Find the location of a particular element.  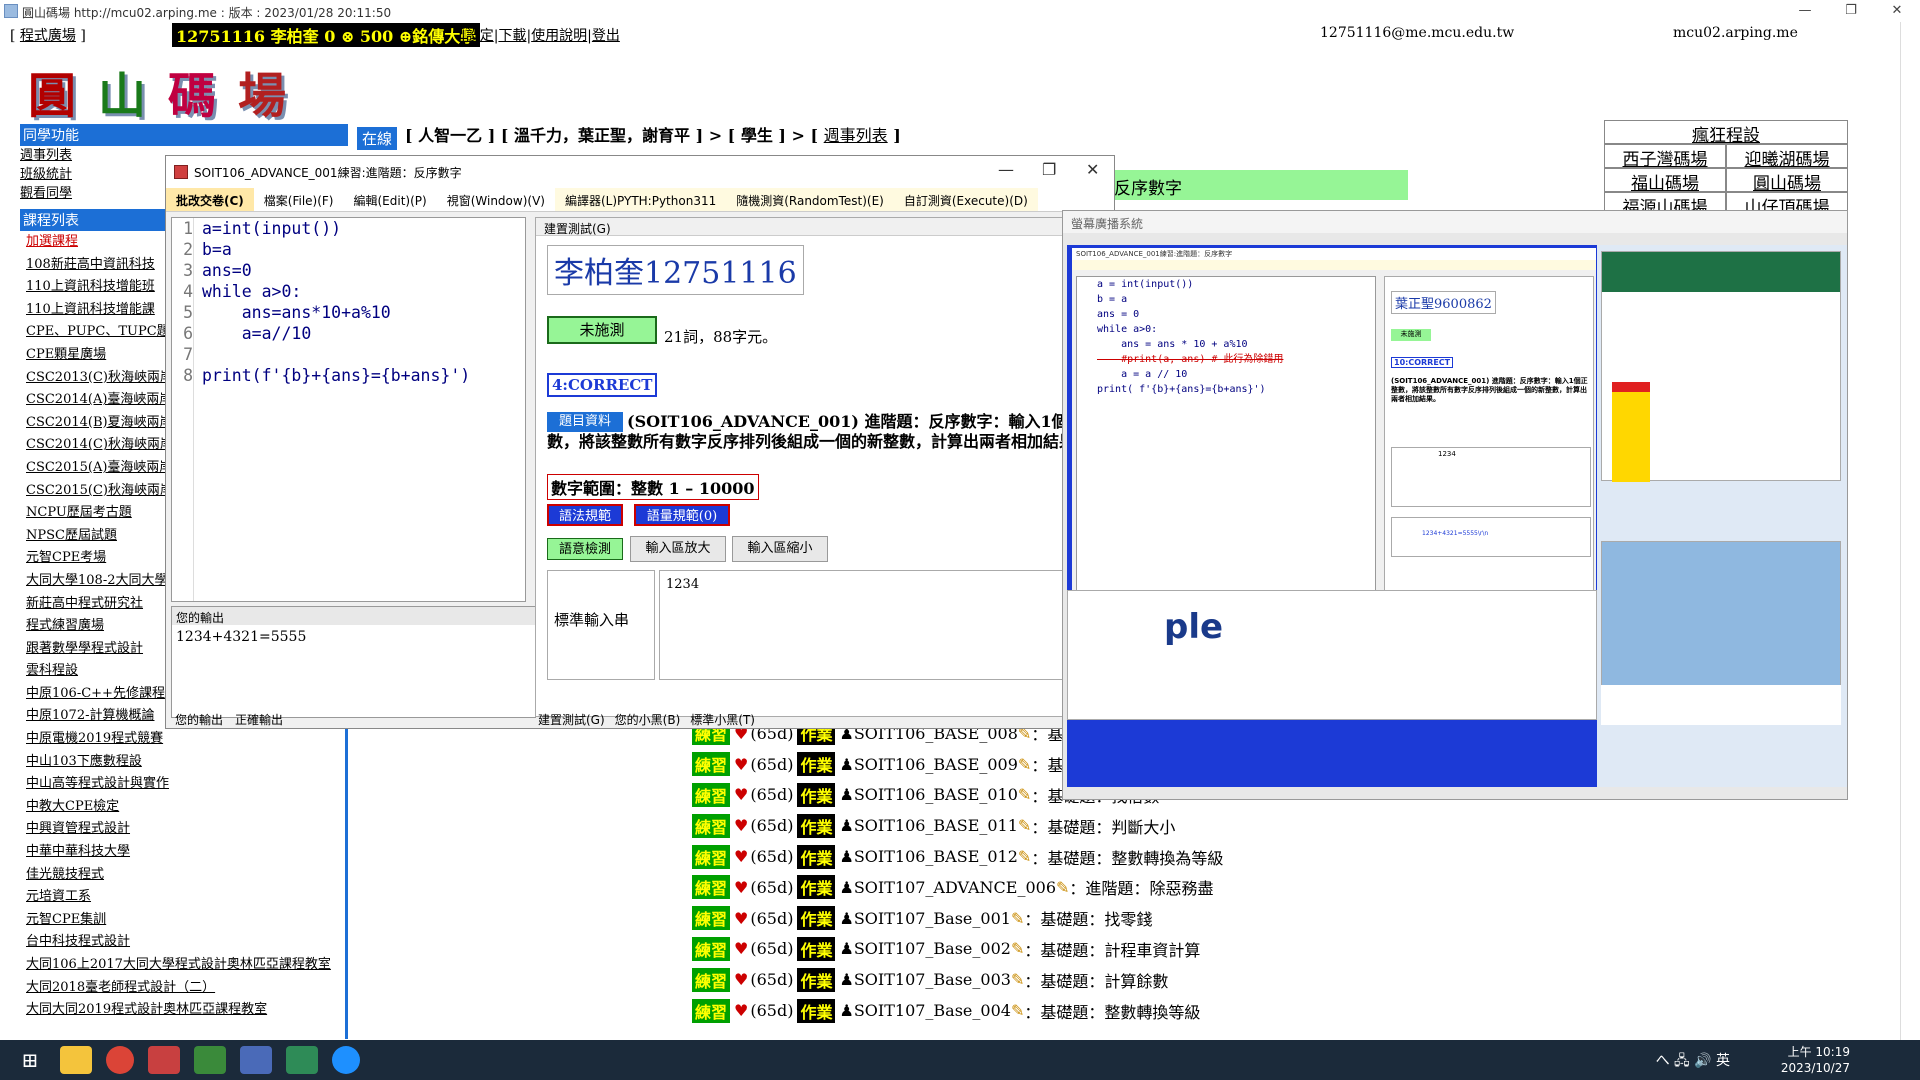

enlarge-input-button: 輸入區放大 is located at coordinates (678, 549).